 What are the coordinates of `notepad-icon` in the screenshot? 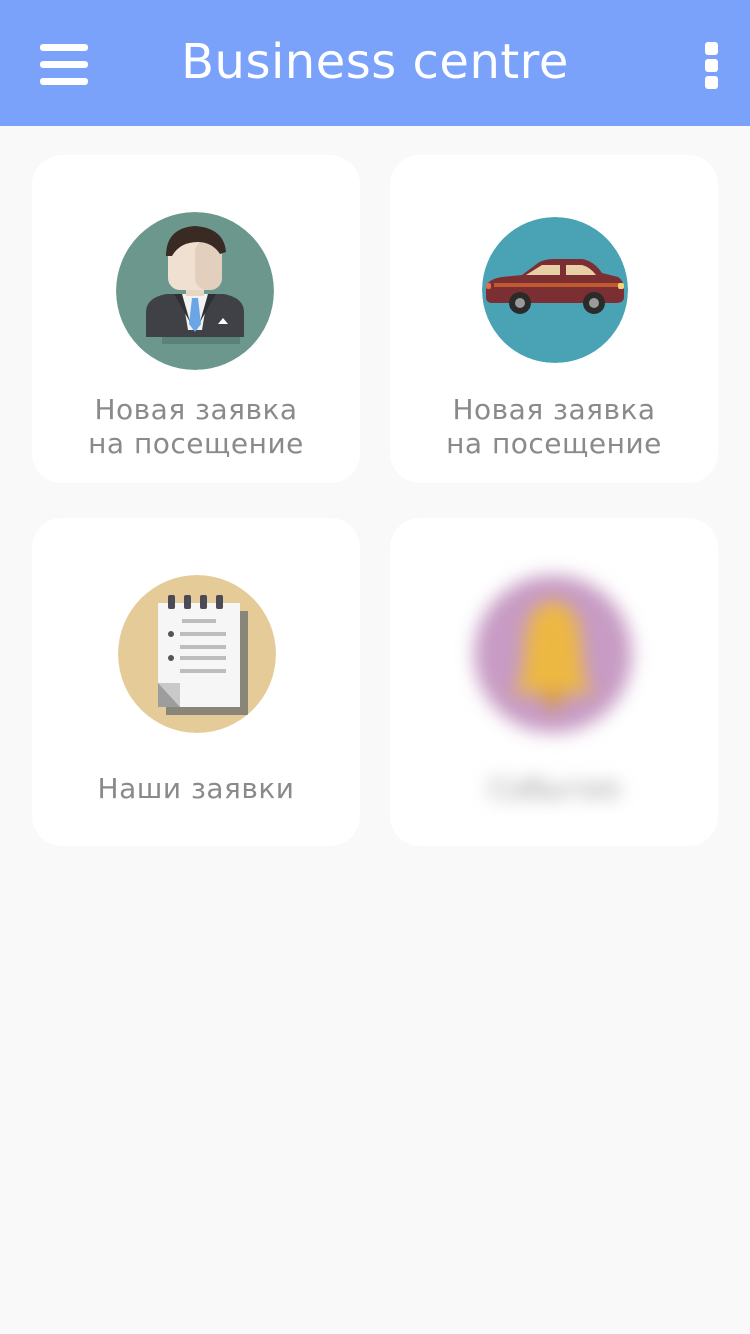 It's located at (197, 654).